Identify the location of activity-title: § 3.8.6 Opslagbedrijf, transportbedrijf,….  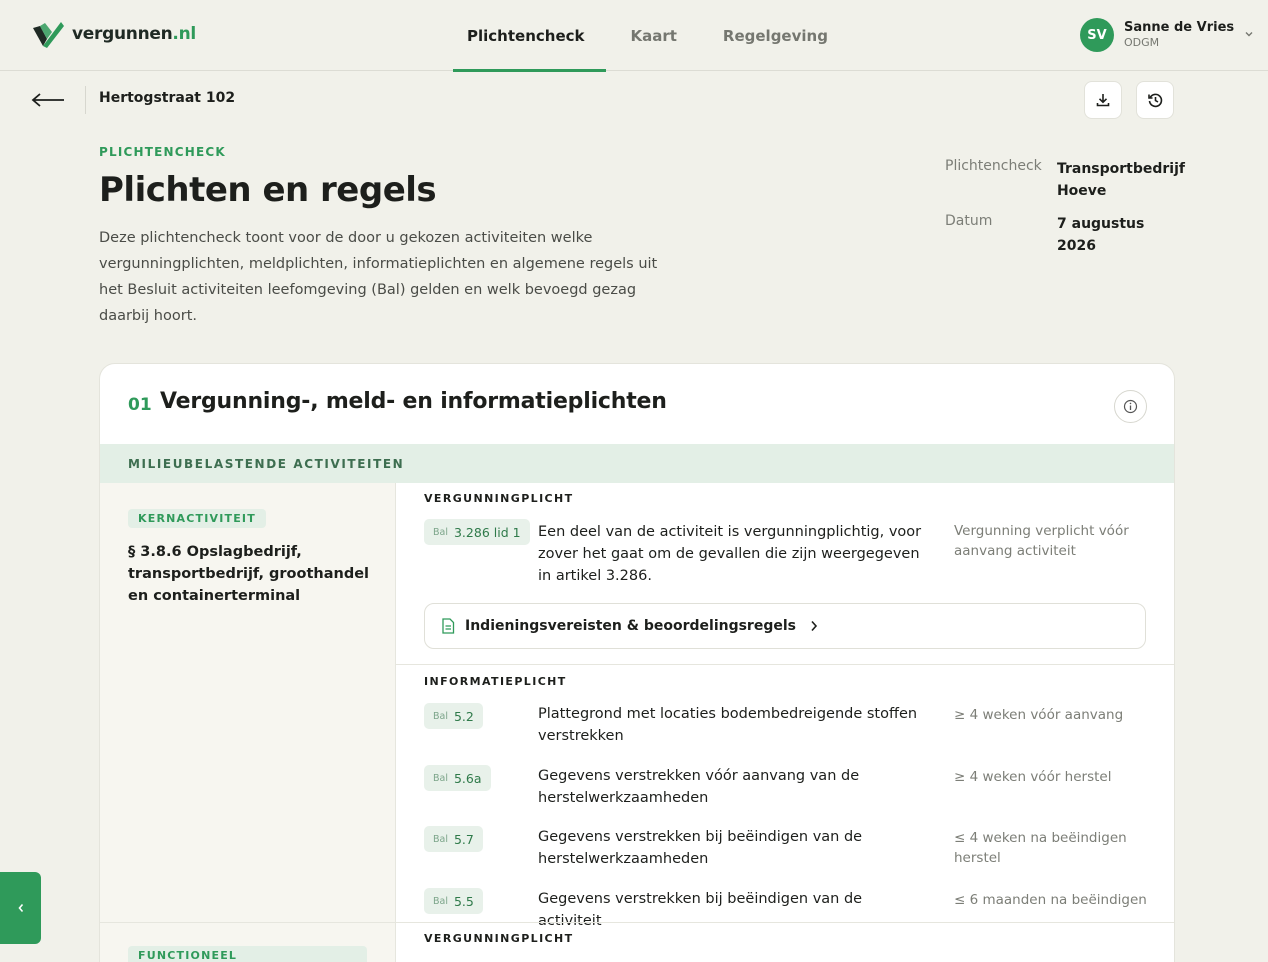
(248, 574).